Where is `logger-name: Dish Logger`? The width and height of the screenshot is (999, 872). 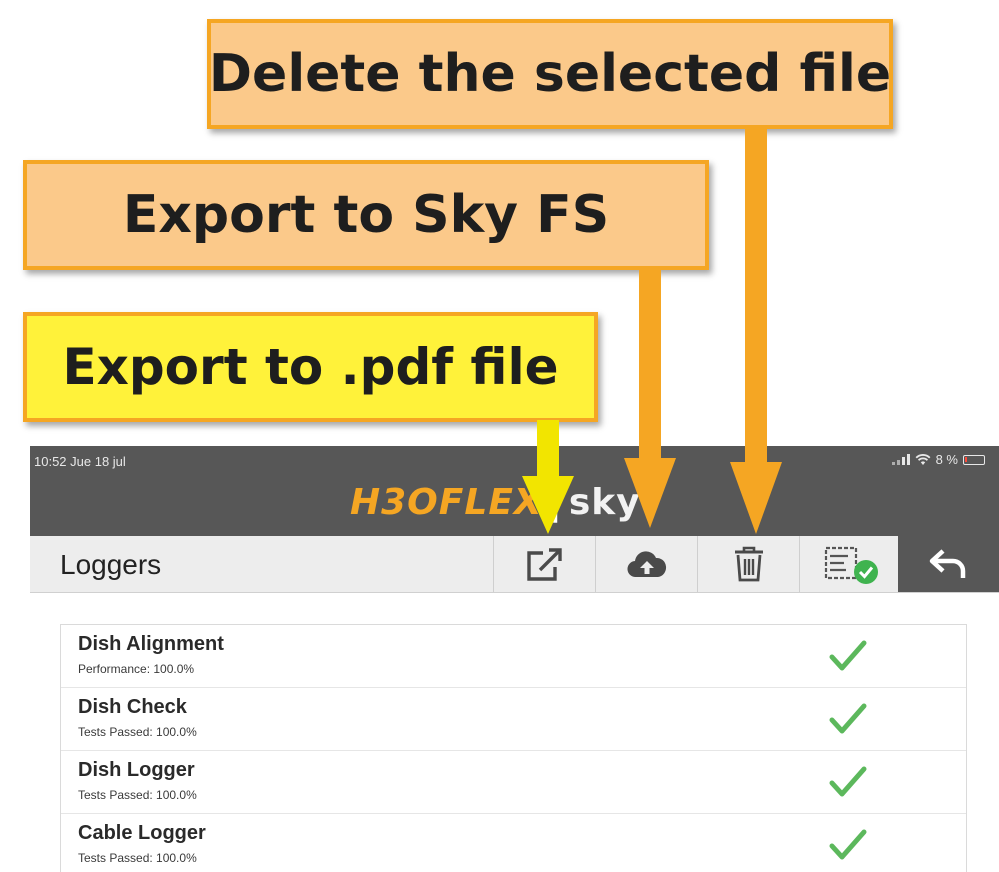
logger-name: Dish Logger is located at coordinates (136, 770).